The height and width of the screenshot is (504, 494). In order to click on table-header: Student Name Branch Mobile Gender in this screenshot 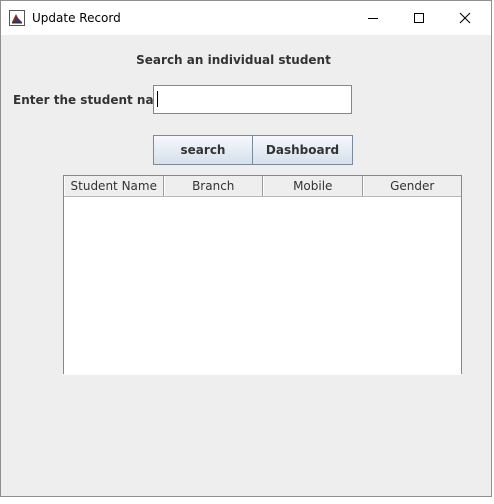, I will do `click(262, 186)`.